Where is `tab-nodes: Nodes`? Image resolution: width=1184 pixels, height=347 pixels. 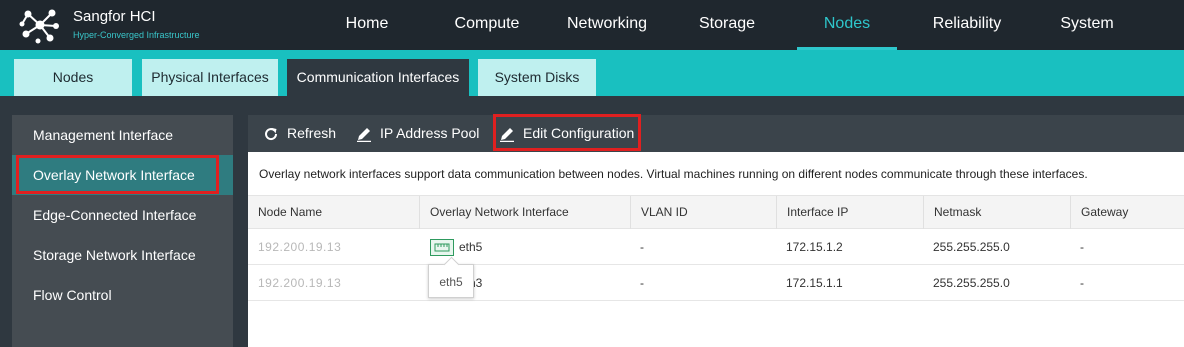
tab-nodes: Nodes is located at coordinates (73, 77).